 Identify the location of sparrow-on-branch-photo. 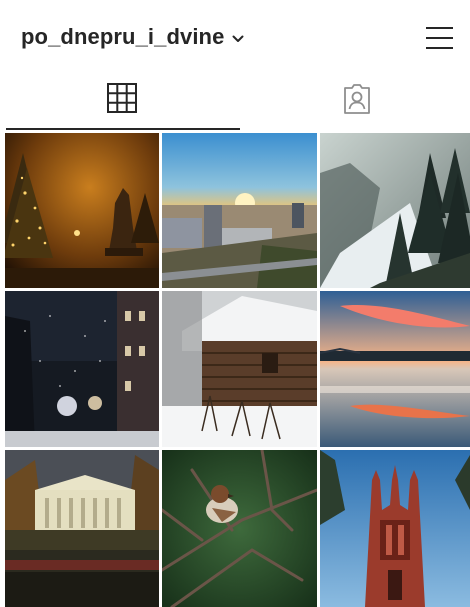
(239, 528).